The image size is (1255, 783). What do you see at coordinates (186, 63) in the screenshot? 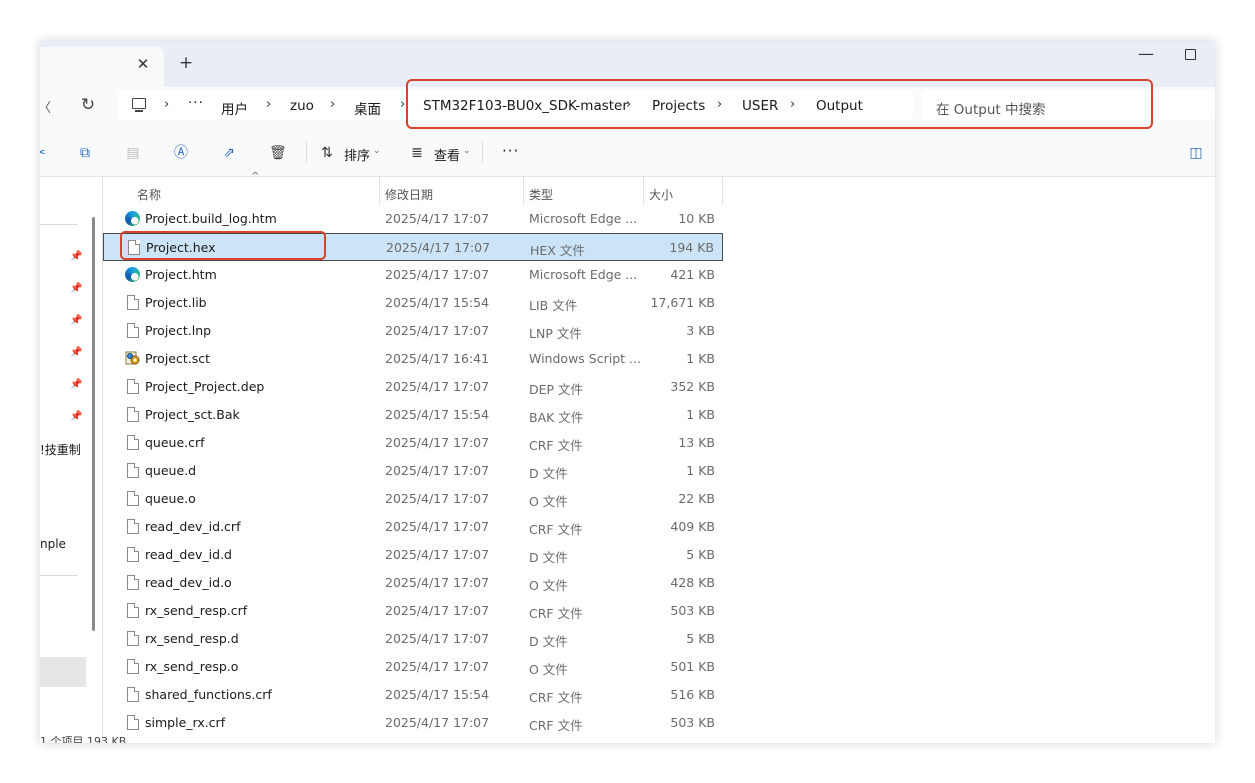
I see `new-tab-button: +` at bounding box center [186, 63].